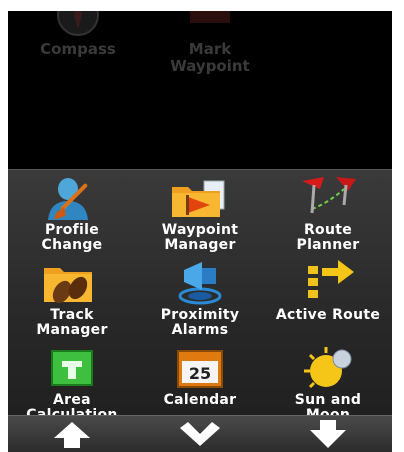  I want to click on waypoint-manager-line1: Waypoint, so click(200, 230).